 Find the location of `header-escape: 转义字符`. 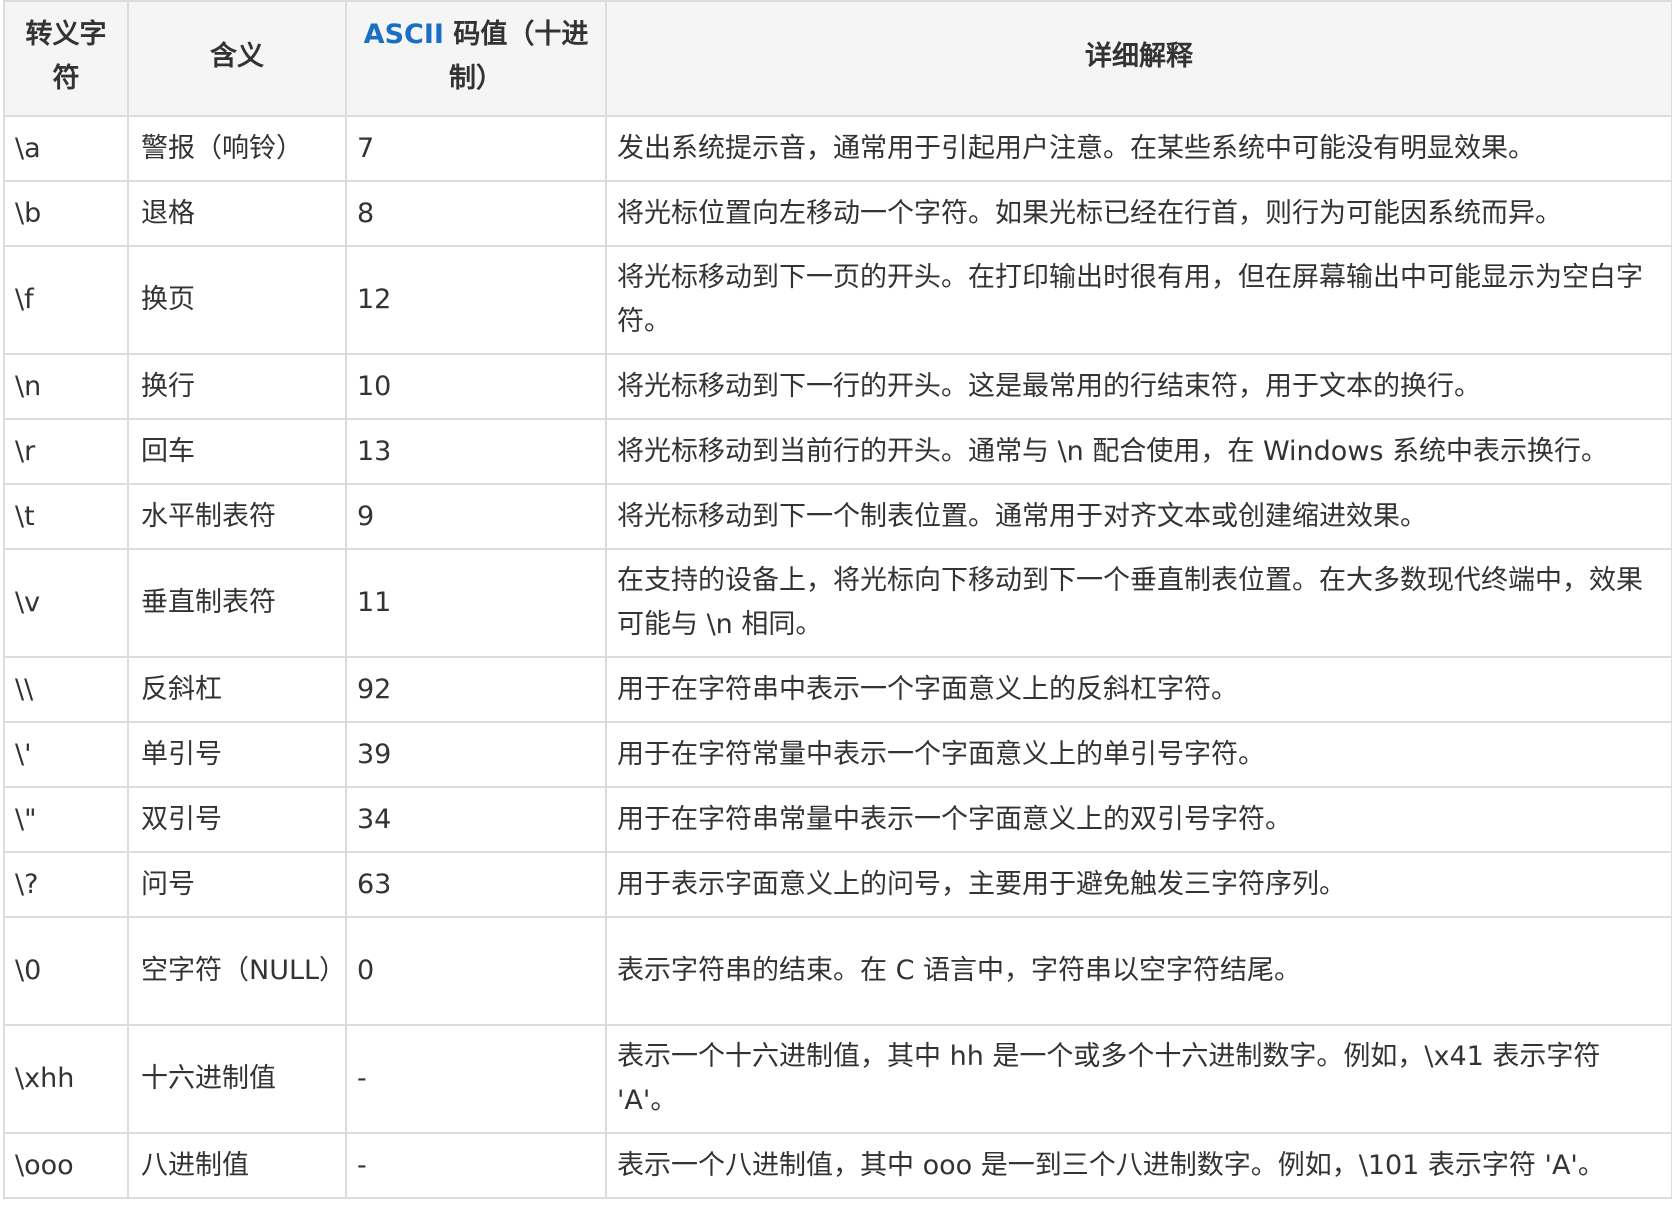

header-escape: 转义字符 is located at coordinates (66, 58).